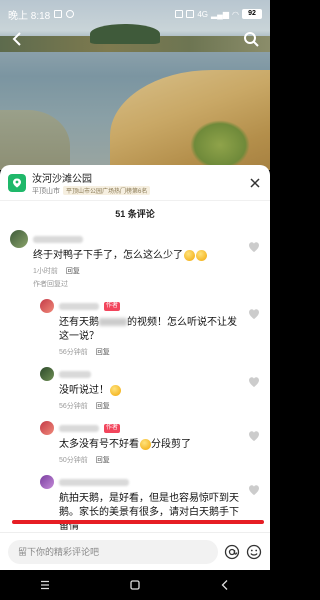  Describe the element at coordinates (17, 182) in the screenshot. I see `location-pin-icon` at that location.